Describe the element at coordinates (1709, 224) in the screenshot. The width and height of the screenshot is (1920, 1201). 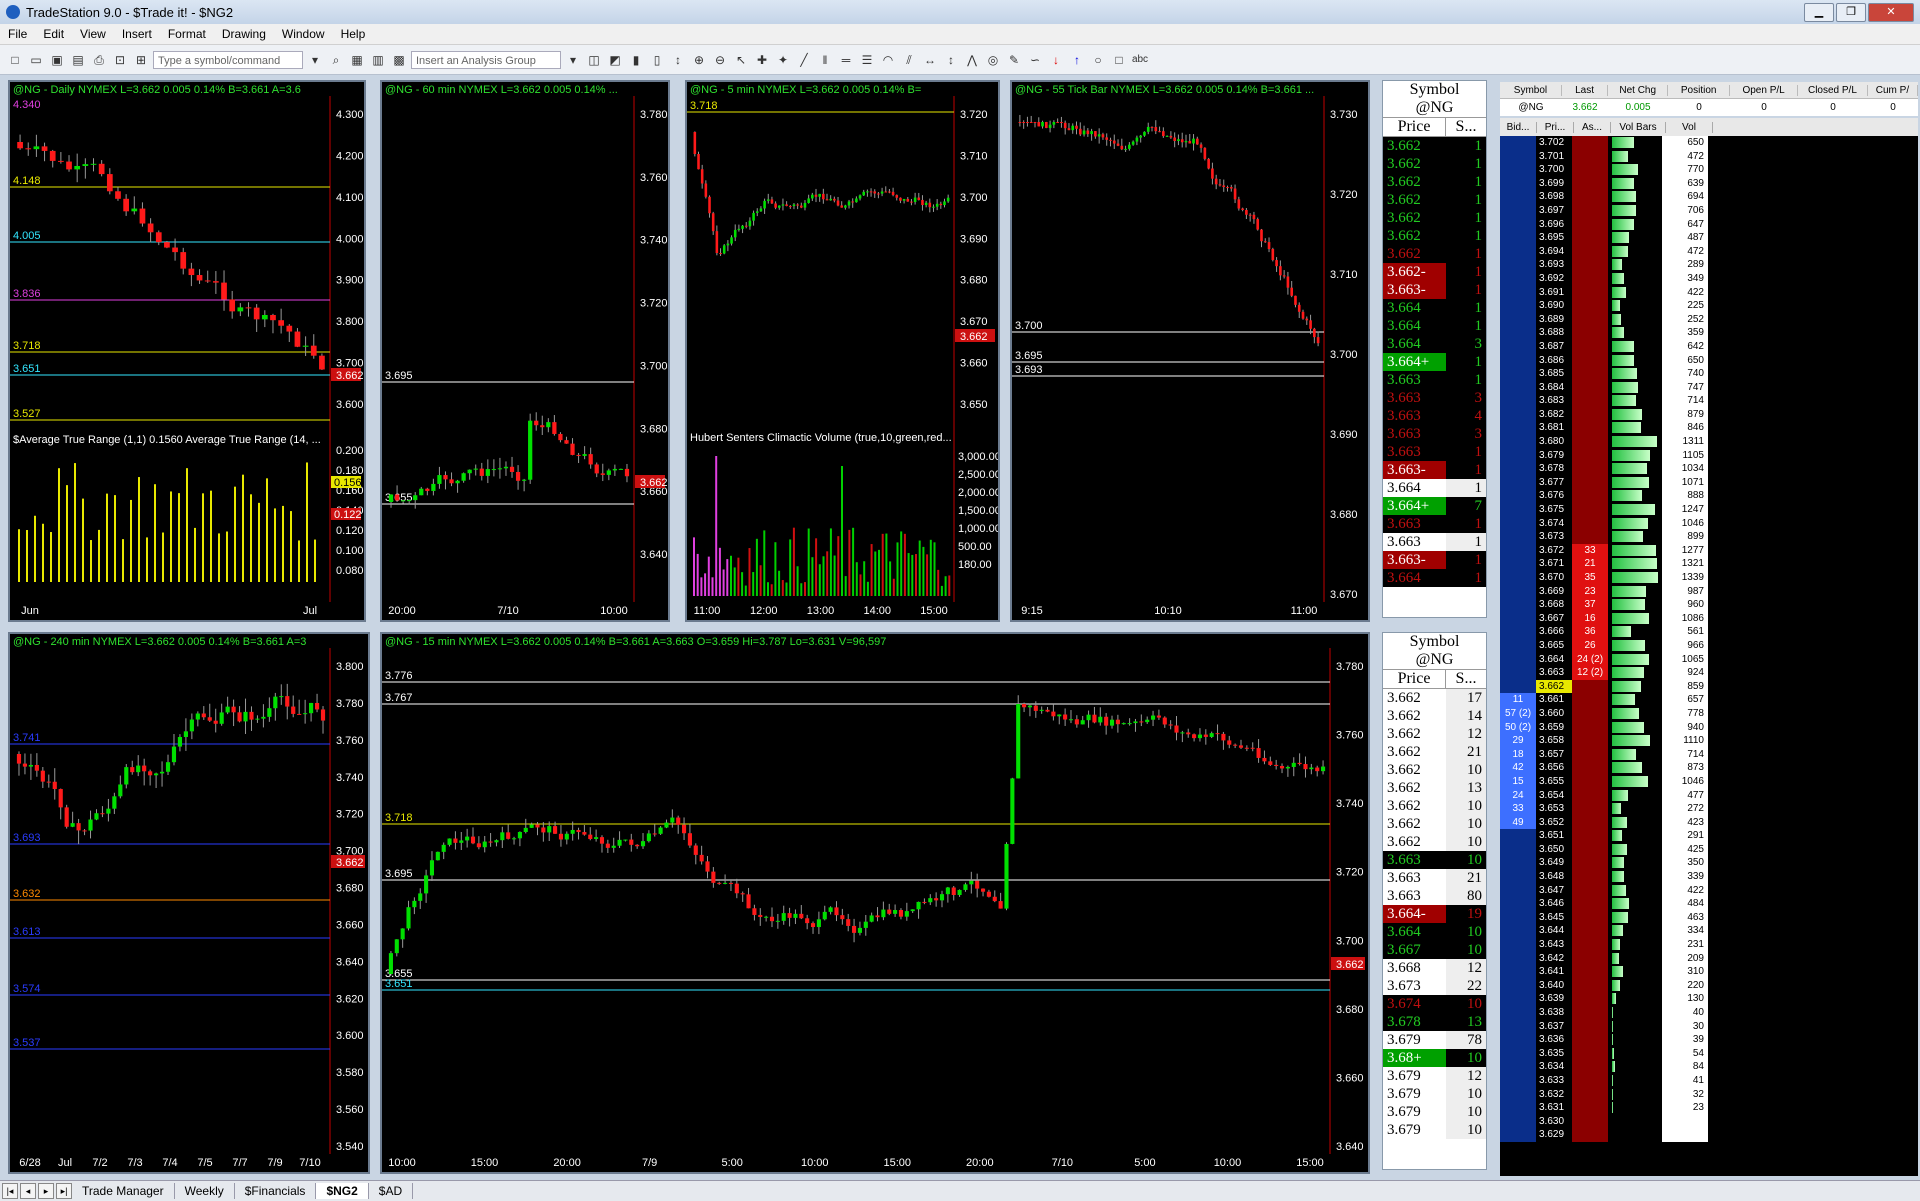
I see `dom-row: 3.696 647` at that location.